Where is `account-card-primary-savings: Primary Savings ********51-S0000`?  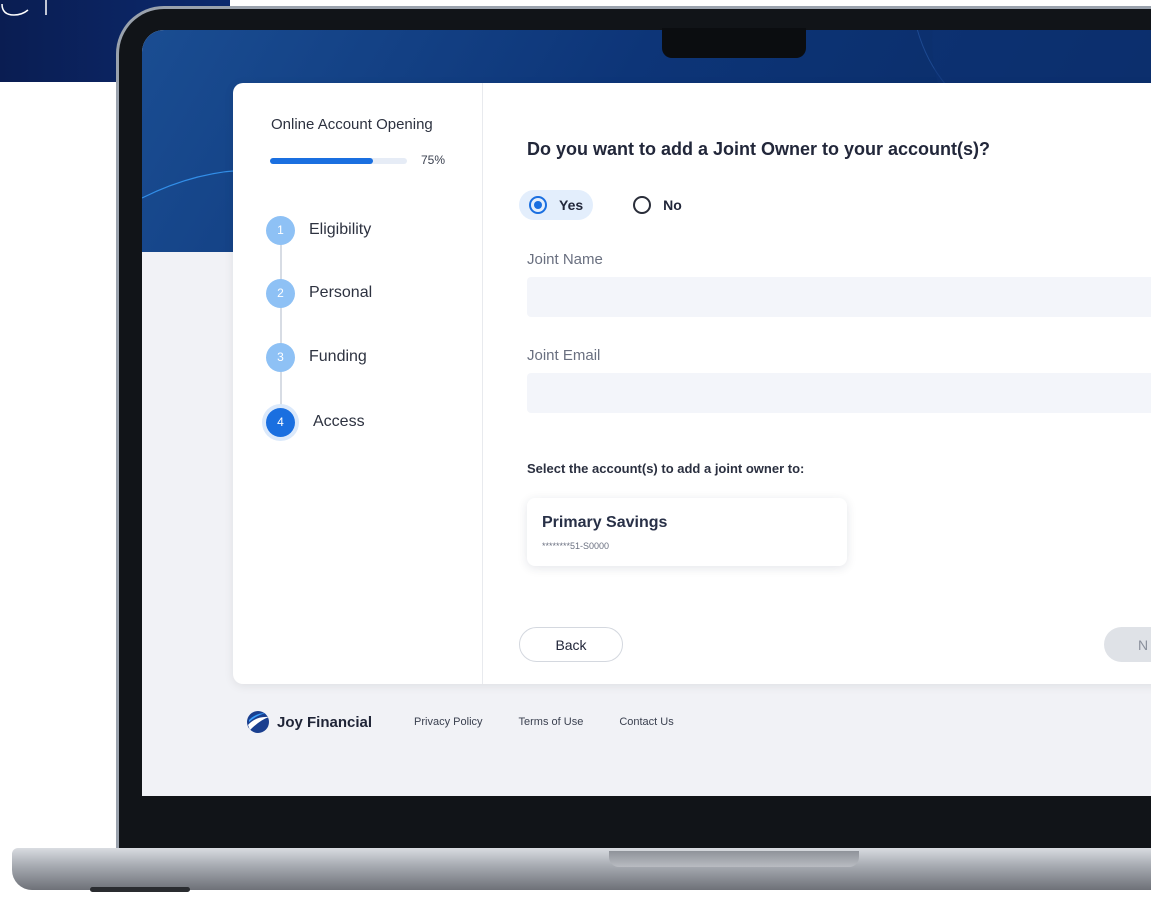
account-card-primary-savings: Primary Savings ********51-S0000 is located at coordinates (687, 532).